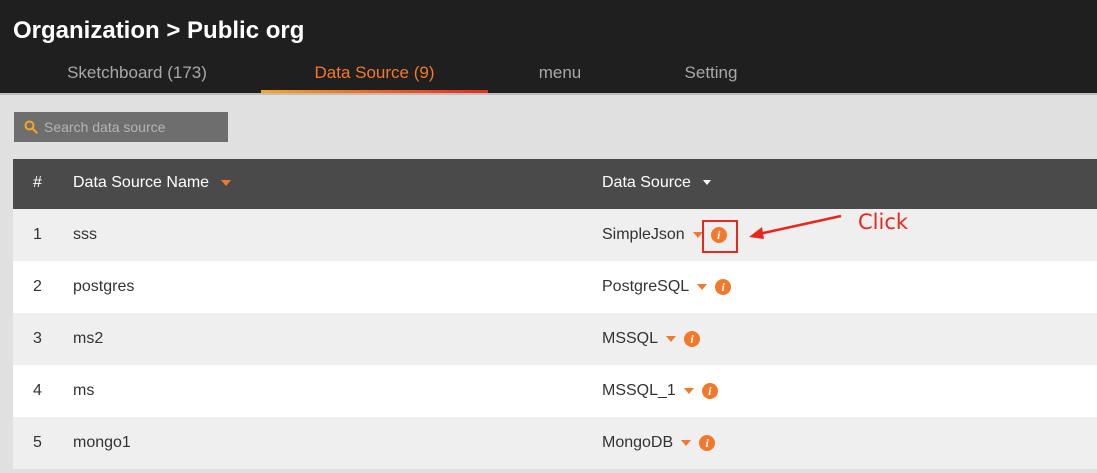 Image resolution: width=1097 pixels, height=473 pixels. Describe the element at coordinates (374, 77) in the screenshot. I see `tab-data-source: Data Source (9)` at that location.